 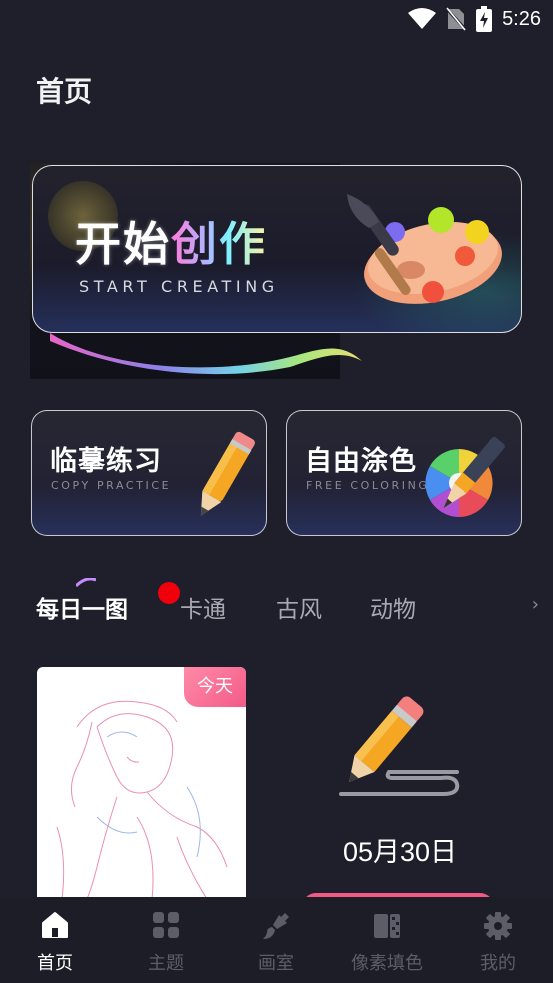 What do you see at coordinates (399, 746) in the screenshot?
I see `pencil-signature-icon` at bounding box center [399, 746].